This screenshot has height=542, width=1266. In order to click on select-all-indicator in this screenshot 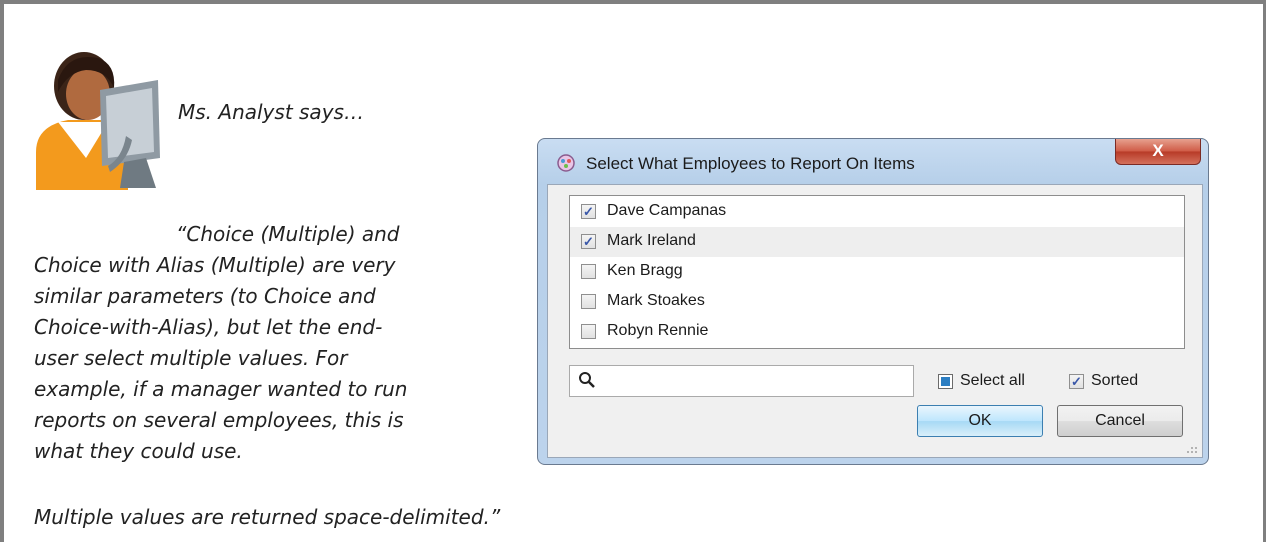, I will do `click(945, 381)`.